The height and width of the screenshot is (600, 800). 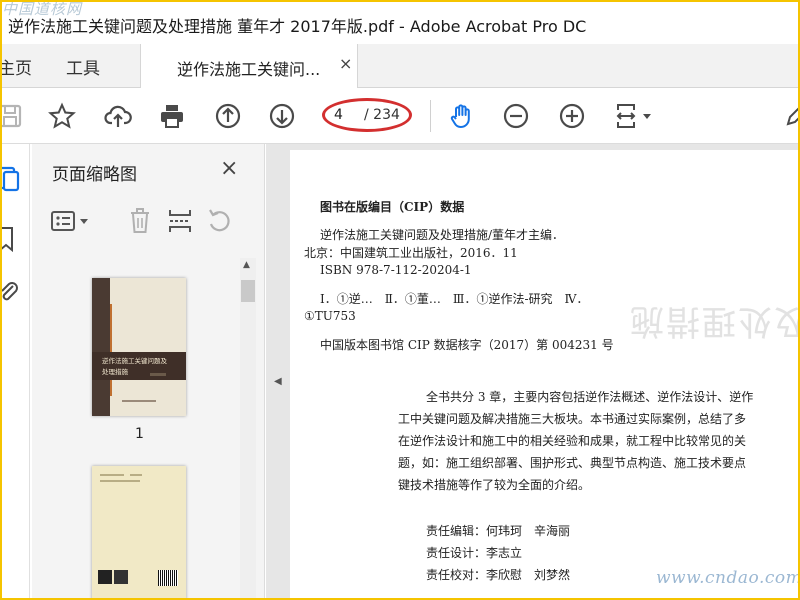 What do you see at coordinates (139, 401) in the screenshot?
I see `cover-publisher-mark` at bounding box center [139, 401].